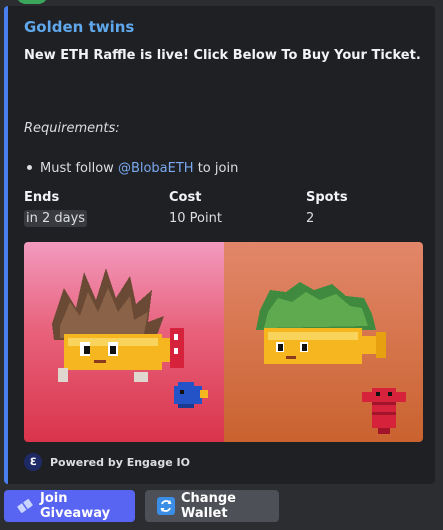 The image size is (443, 530). I want to click on change-wallet-label: Change Wallet, so click(208, 506).